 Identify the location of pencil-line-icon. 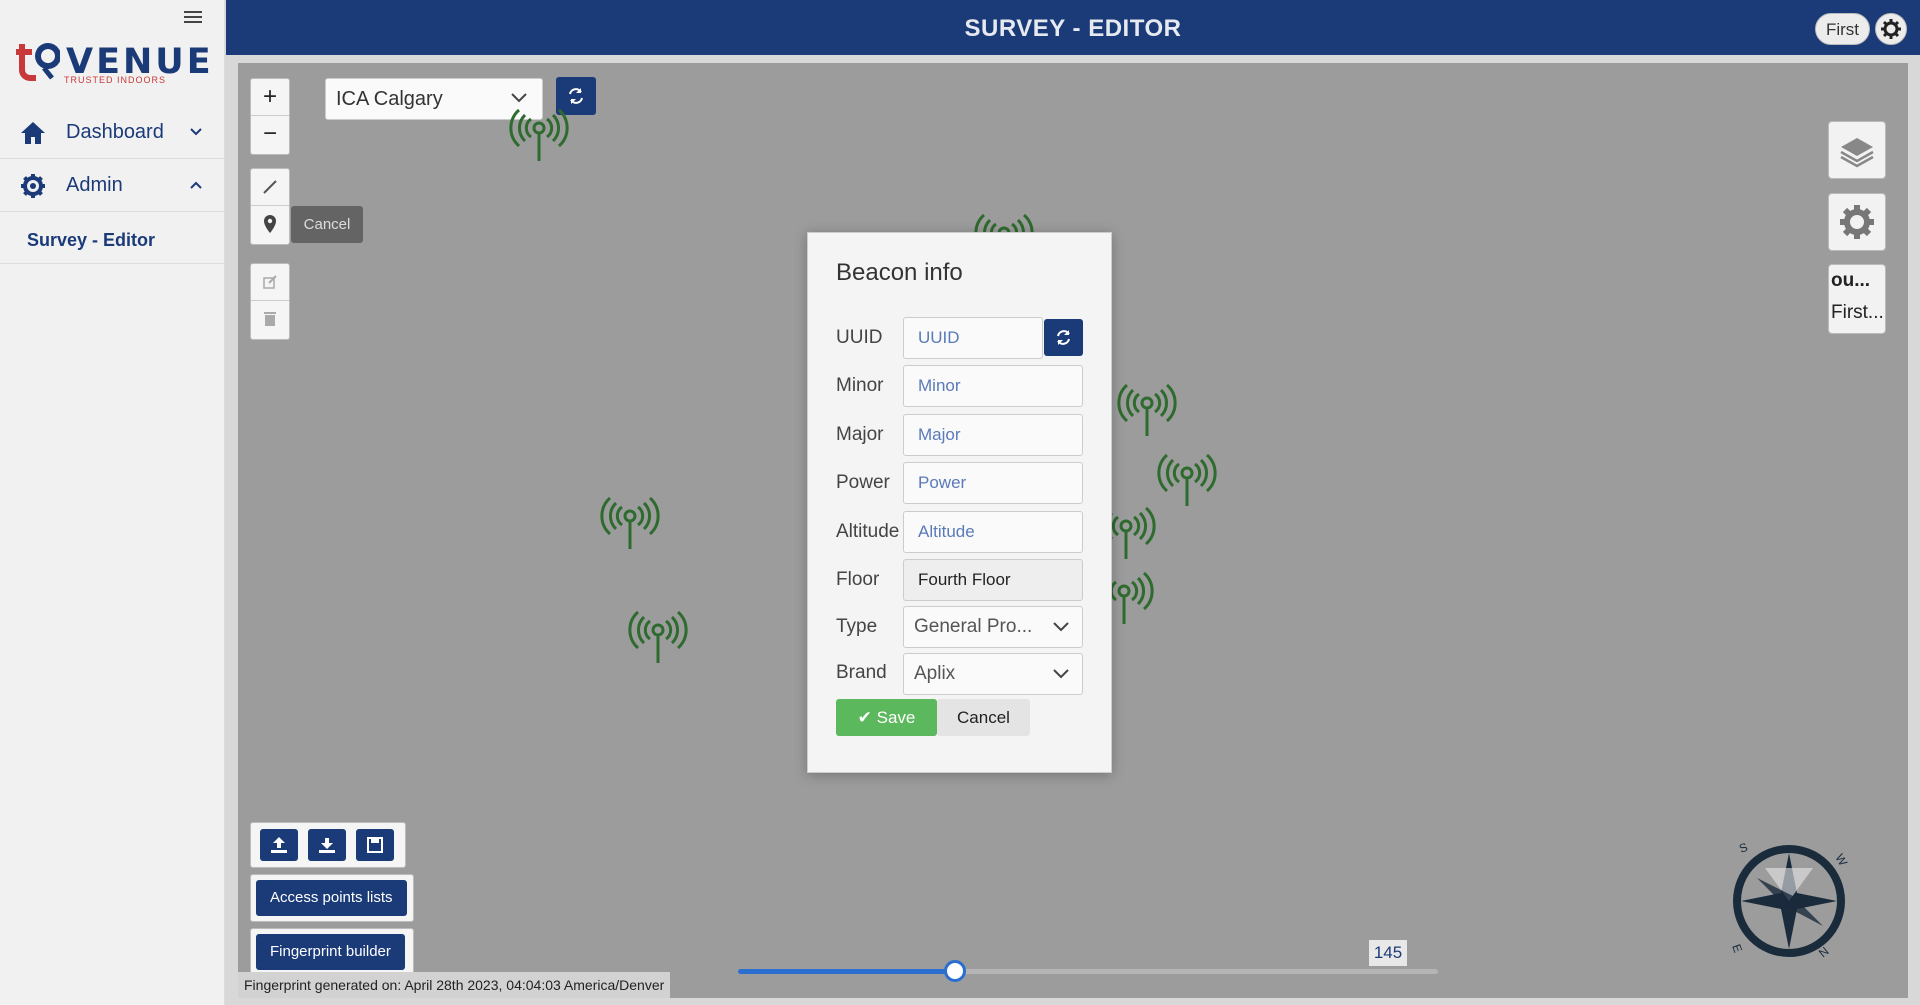
(270, 187).